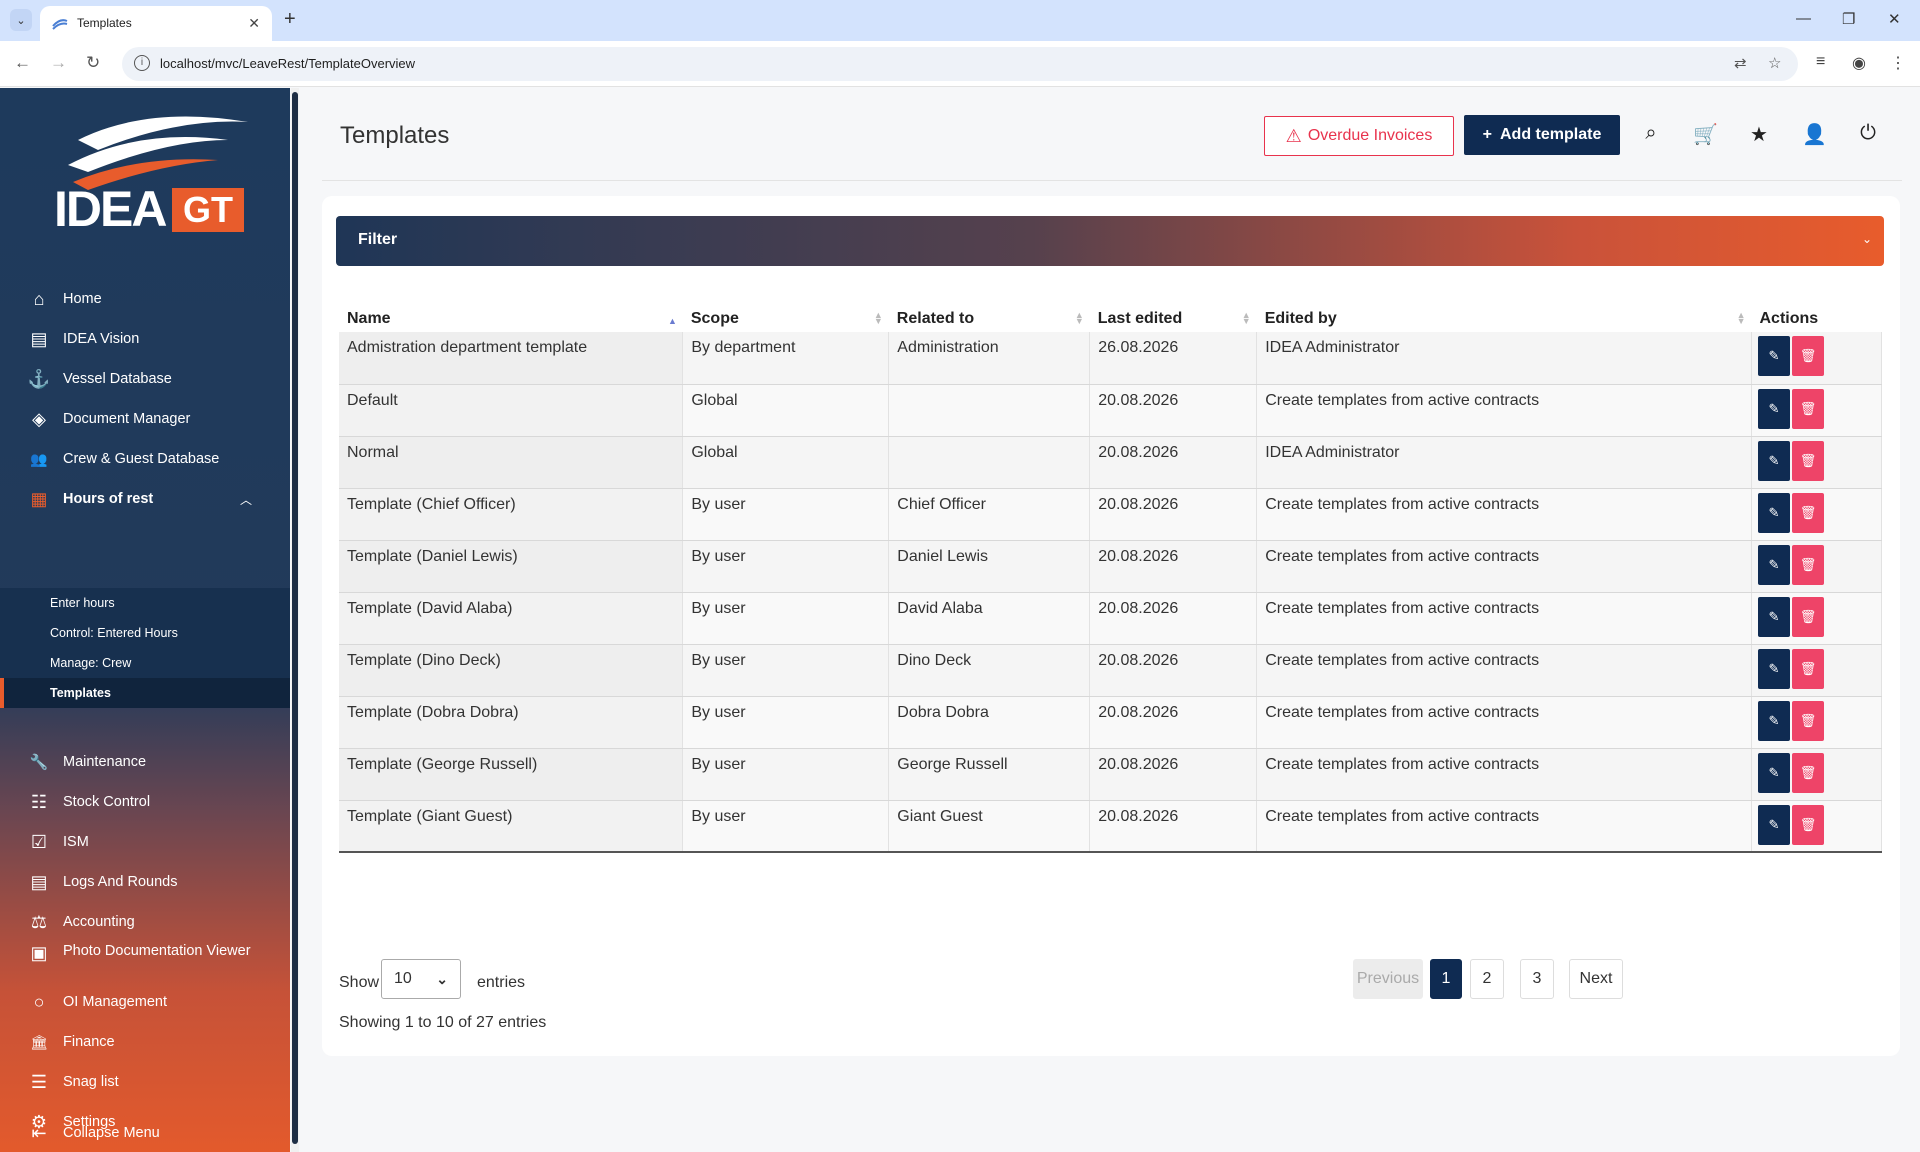 Image resolution: width=1920 pixels, height=1152 pixels. What do you see at coordinates (145, 299) in the screenshot?
I see `sidebar-item-home: ⌂ Home` at bounding box center [145, 299].